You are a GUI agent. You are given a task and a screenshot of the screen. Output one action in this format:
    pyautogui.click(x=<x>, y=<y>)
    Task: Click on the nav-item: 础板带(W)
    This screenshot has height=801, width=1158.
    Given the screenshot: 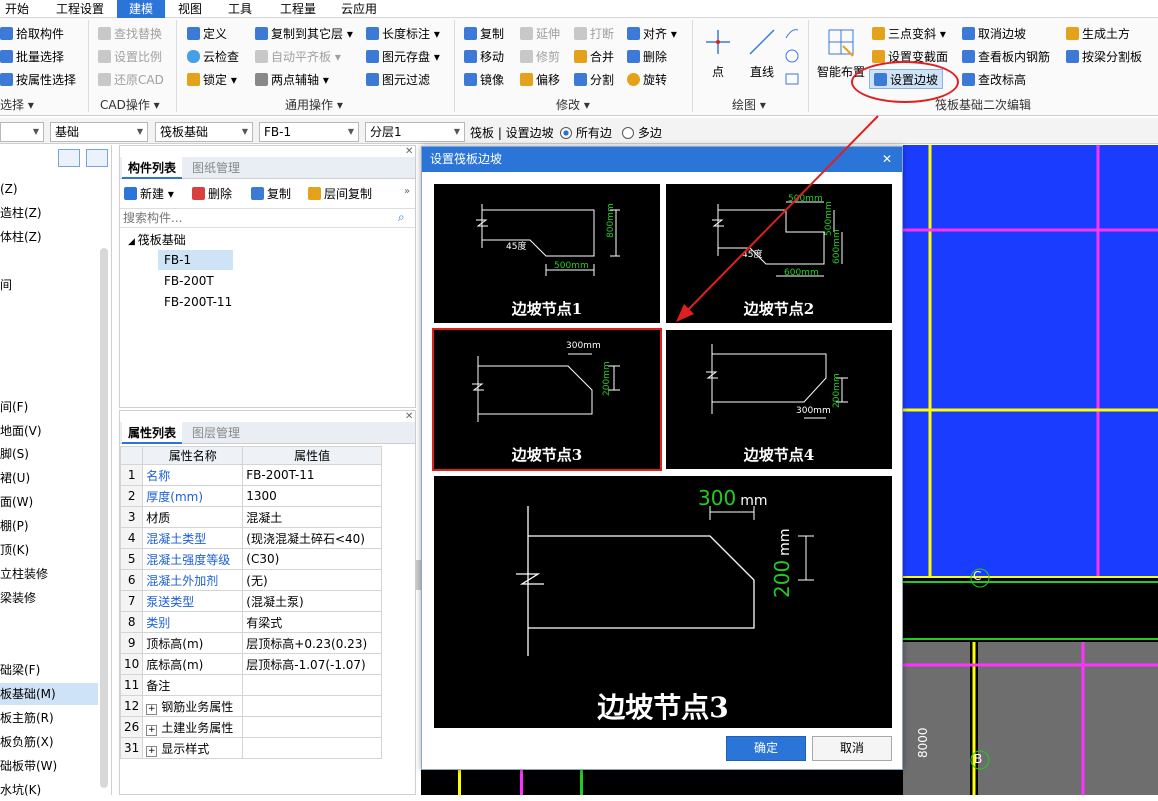 What is the action you would take?
    pyautogui.click(x=28, y=766)
    